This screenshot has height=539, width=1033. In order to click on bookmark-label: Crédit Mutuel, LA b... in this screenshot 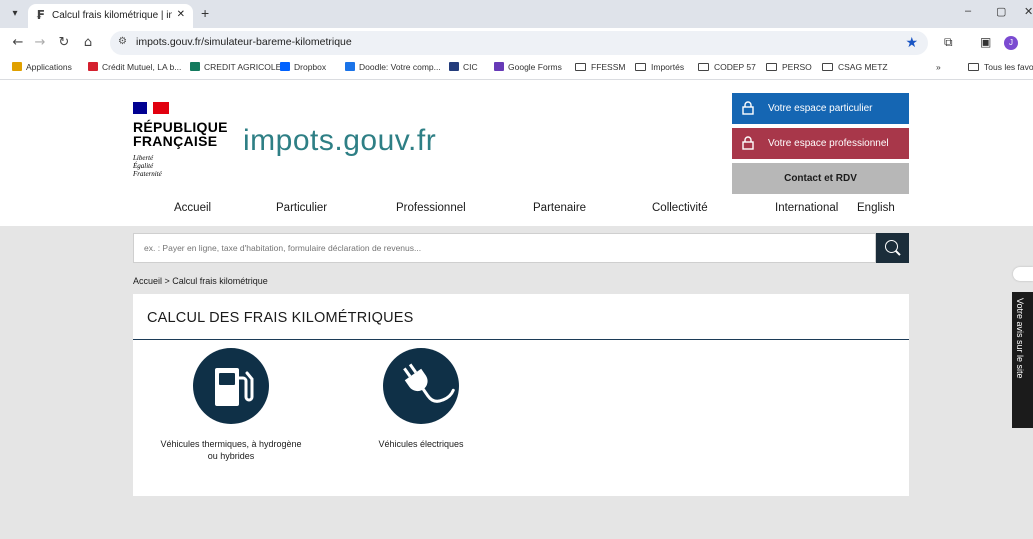, I will do `click(142, 67)`.